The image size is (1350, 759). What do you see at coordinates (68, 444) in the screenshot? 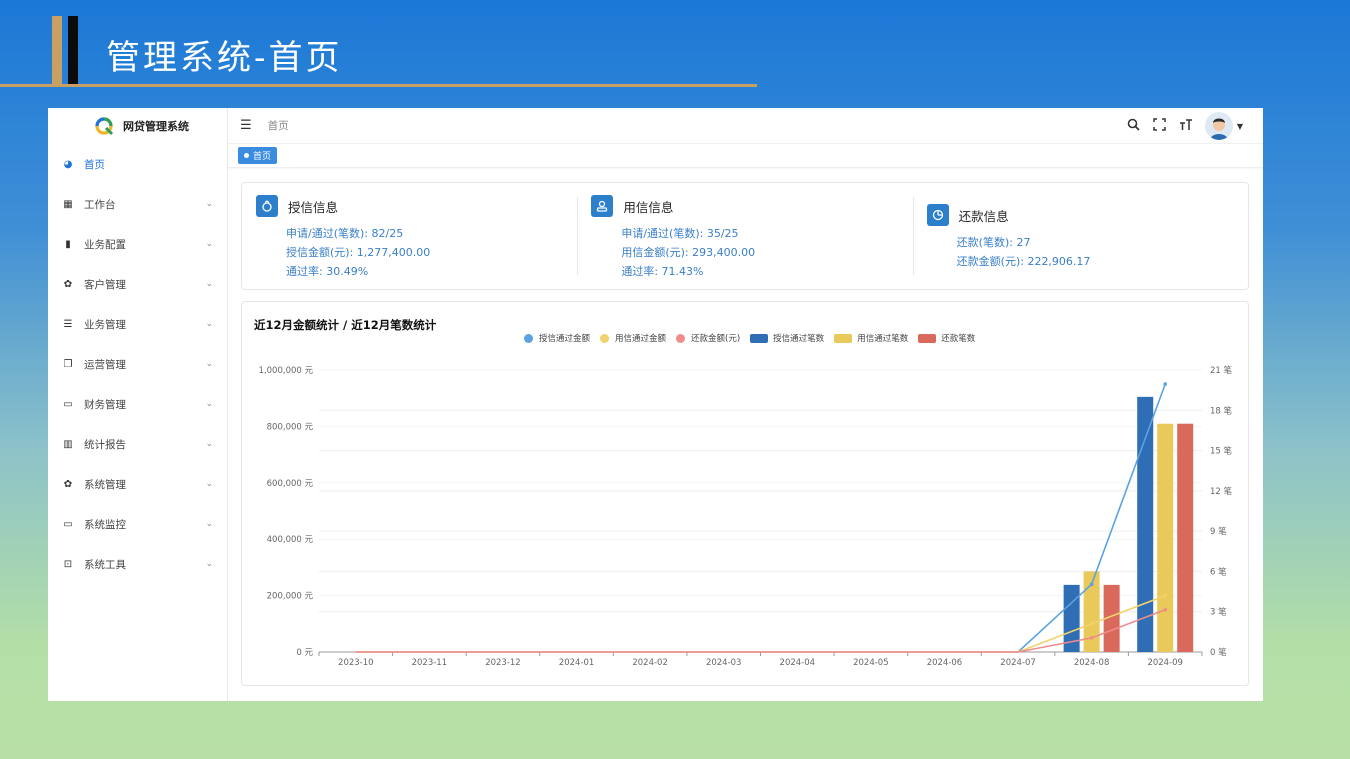
I see `bar-chart-icon: ▥` at bounding box center [68, 444].